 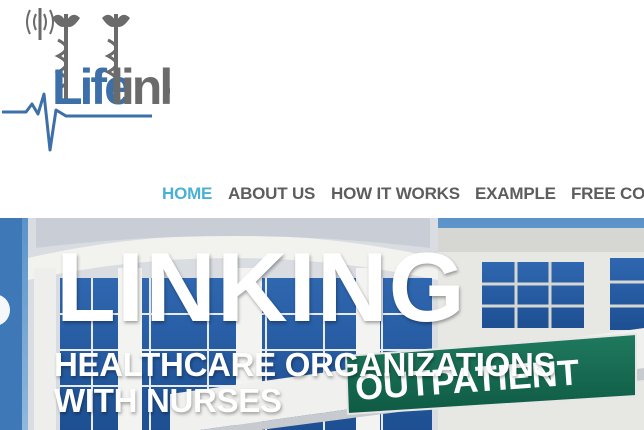 What do you see at coordinates (187, 194) in the screenshot?
I see `nav-home: HOME` at bounding box center [187, 194].